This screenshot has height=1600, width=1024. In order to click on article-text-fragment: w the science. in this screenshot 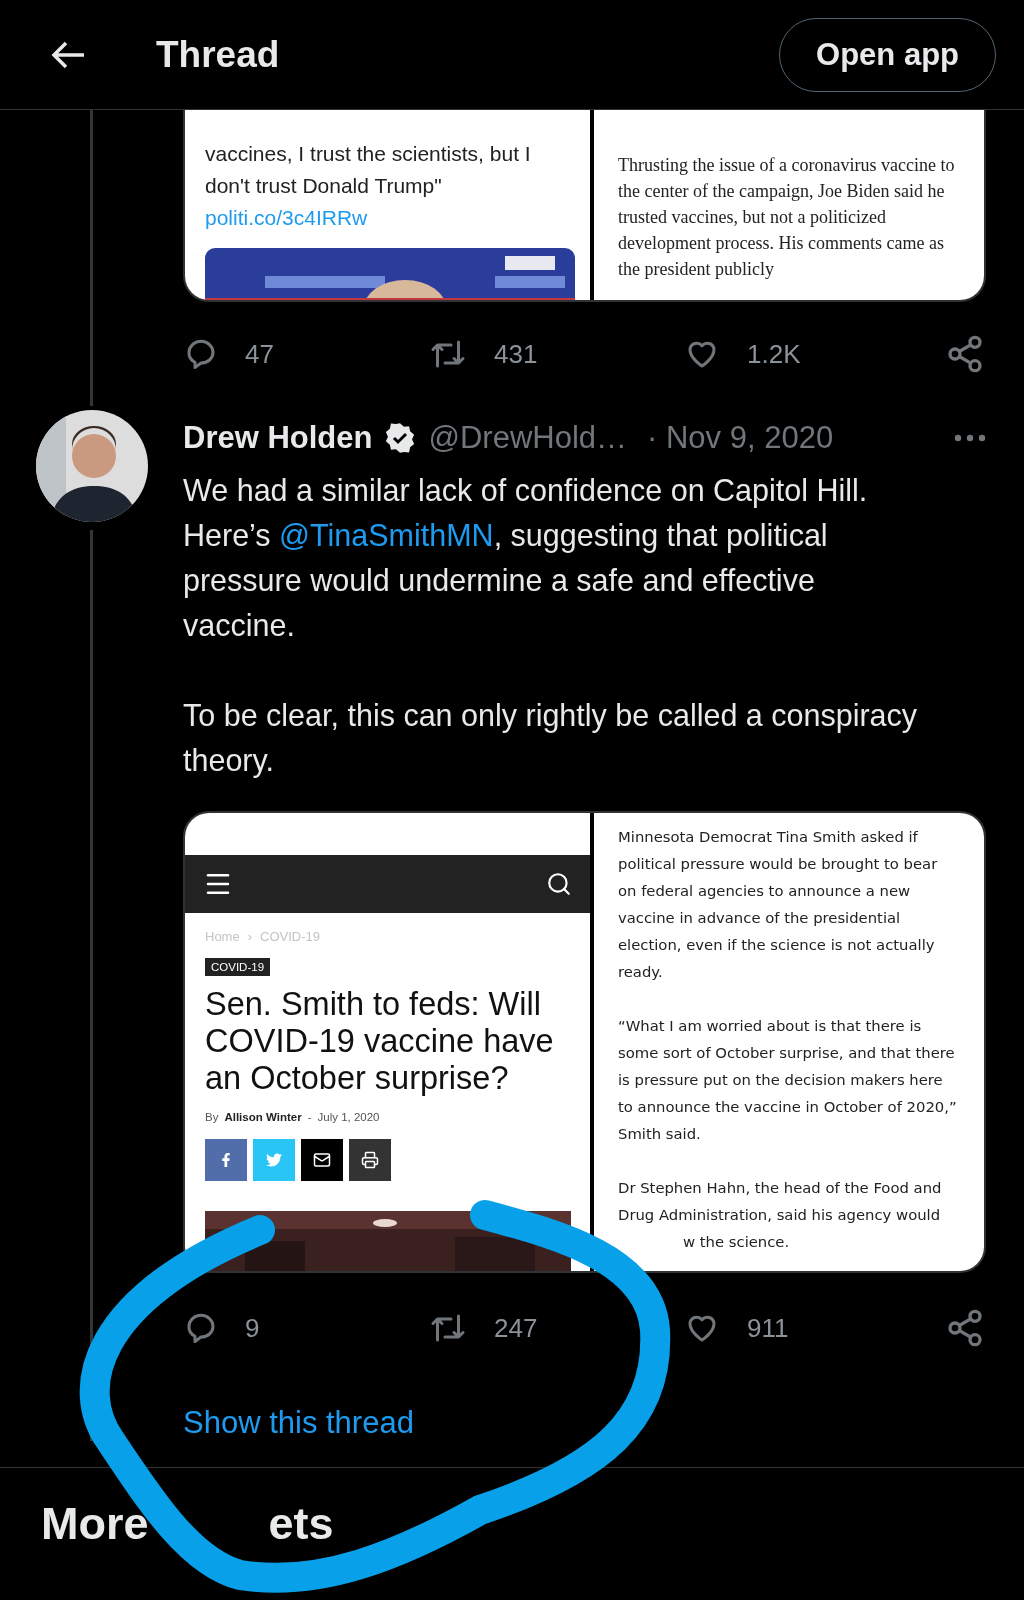, I will do `click(737, 1242)`.